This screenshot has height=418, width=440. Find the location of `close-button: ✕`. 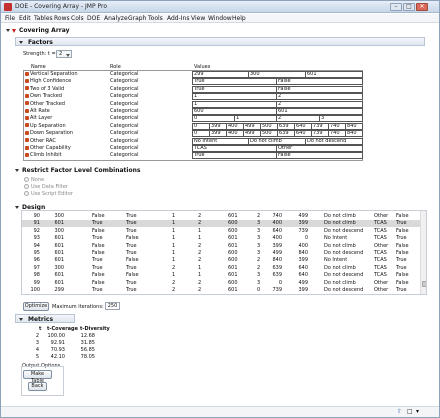

close-button: ✕ is located at coordinates (422, 7).